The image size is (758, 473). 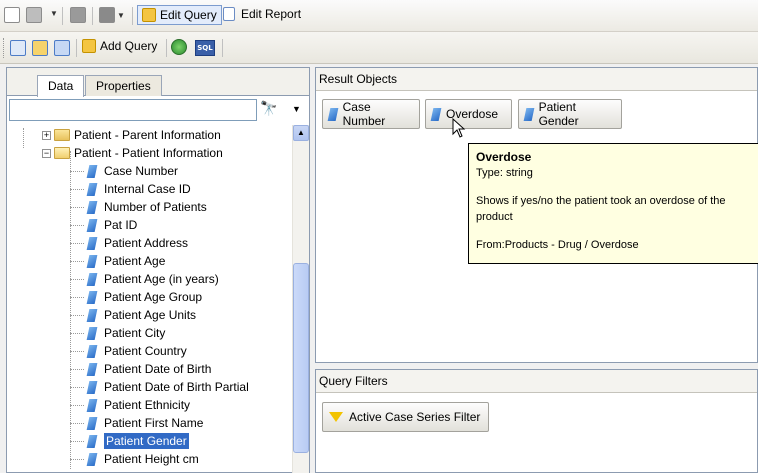 I want to click on tree-item-label: Internal Case ID, so click(x=147, y=189).